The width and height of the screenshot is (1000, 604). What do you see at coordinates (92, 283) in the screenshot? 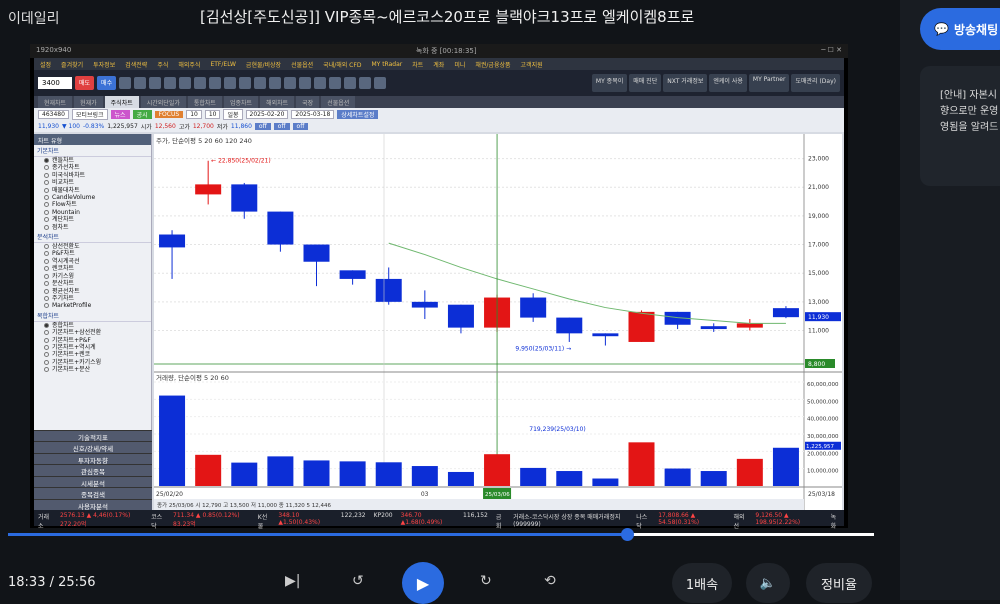
I see `chart-type-option: 분산차트` at bounding box center [92, 283].